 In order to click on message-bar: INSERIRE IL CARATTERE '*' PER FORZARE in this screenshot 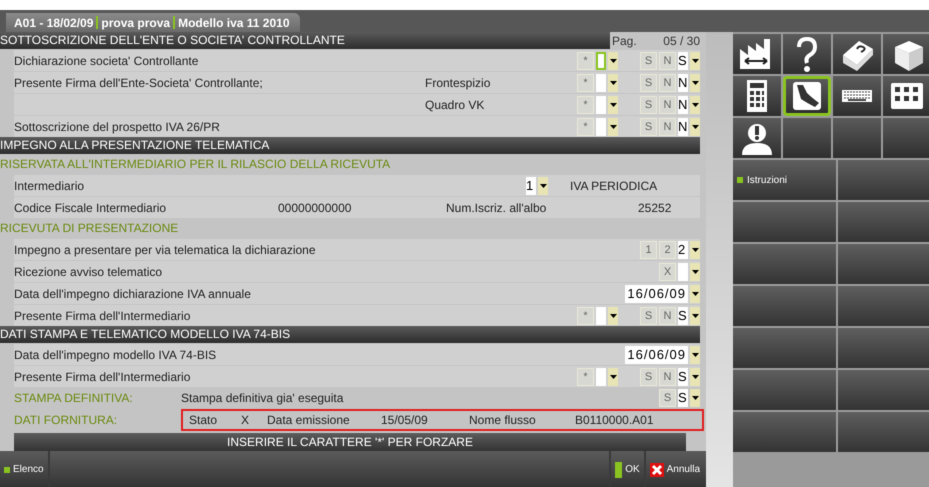, I will do `click(350, 442)`.